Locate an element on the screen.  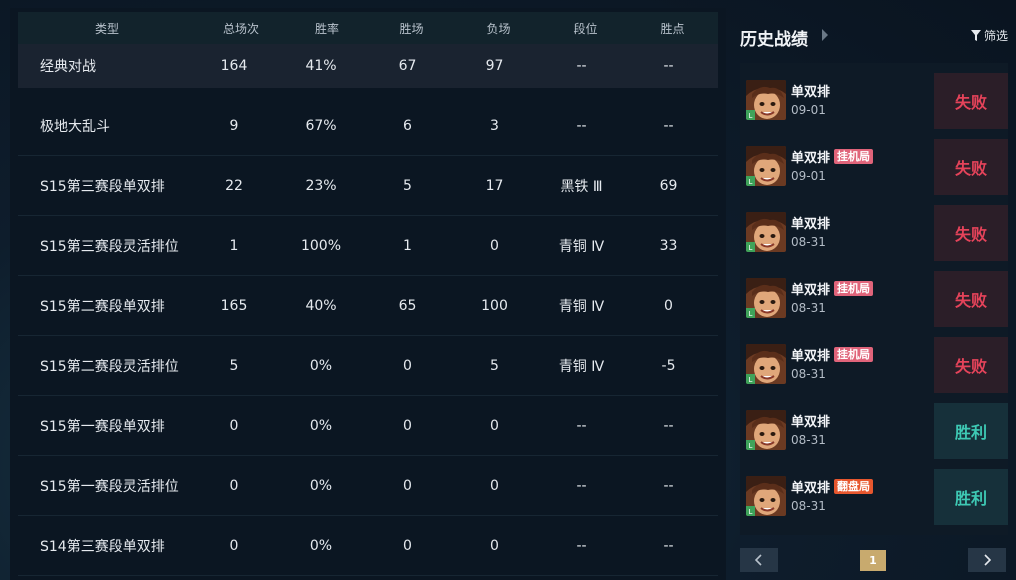
table-row: S15第三赛段单双排 22 23% 5 17 黑铁 Ⅲ 69 is located at coordinates (368, 186).